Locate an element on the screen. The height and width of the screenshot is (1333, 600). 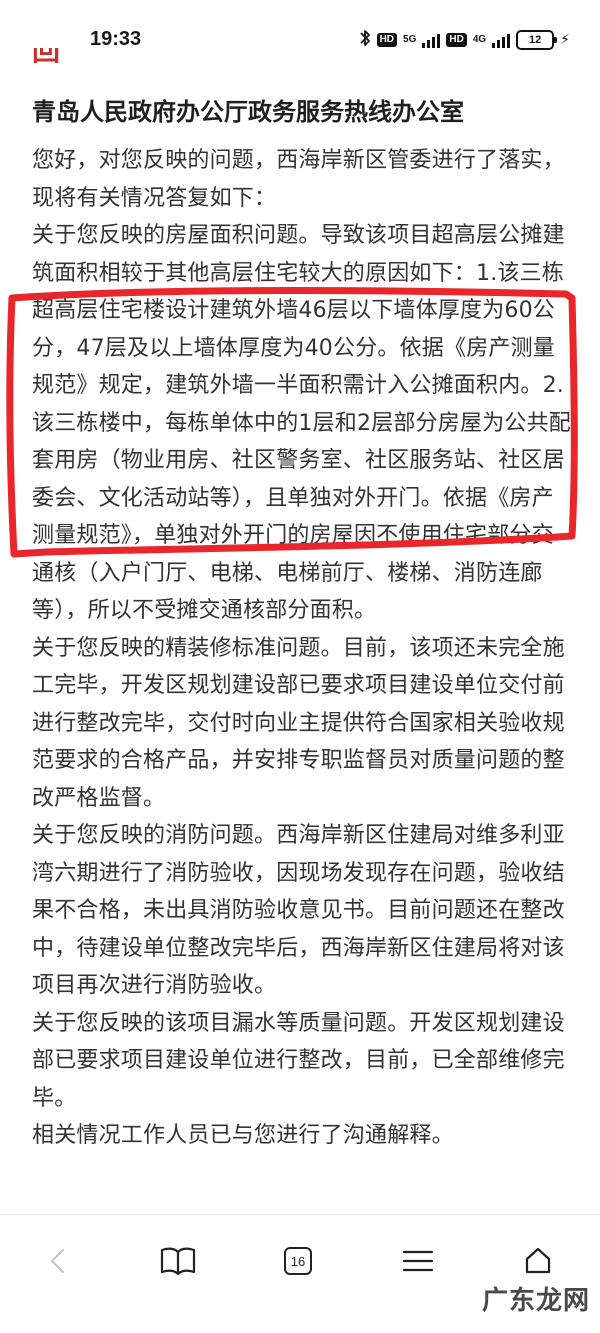
hamburger-menu-icon is located at coordinates (418, 1261).